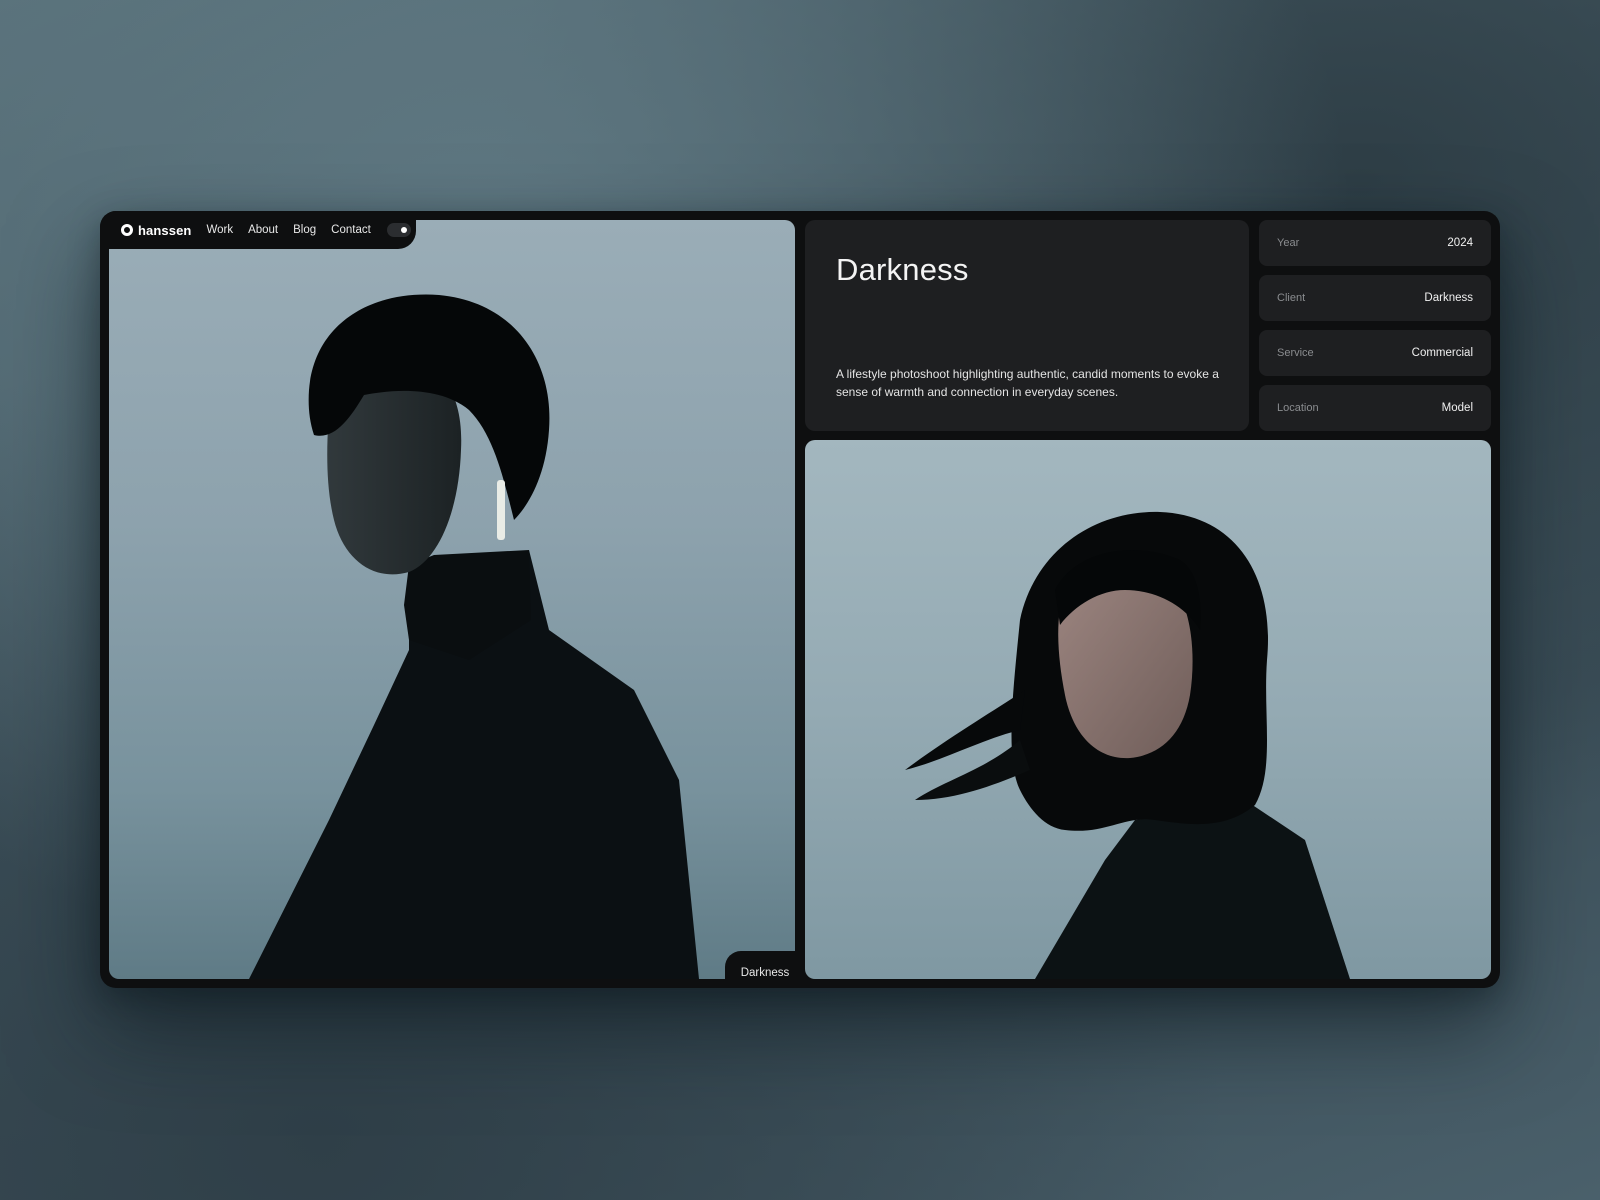 The image size is (1600, 1200). I want to click on meta-row-year: Year 2024, so click(1375, 243).